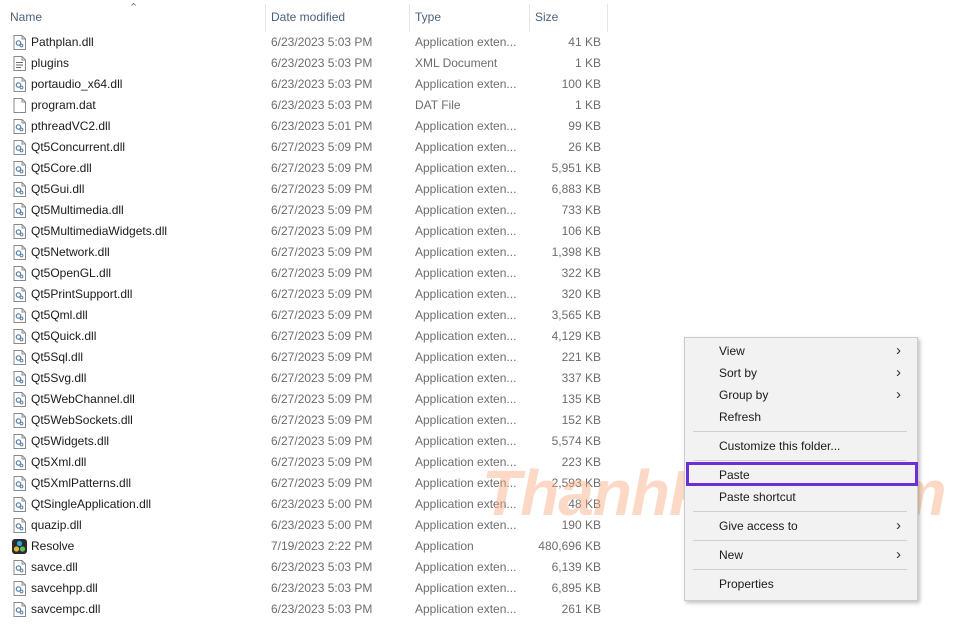  What do you see at coordinates (801, 584) in the screenshot?
I see `menu-item-properties: Properties` at bounding box center [801, 584].